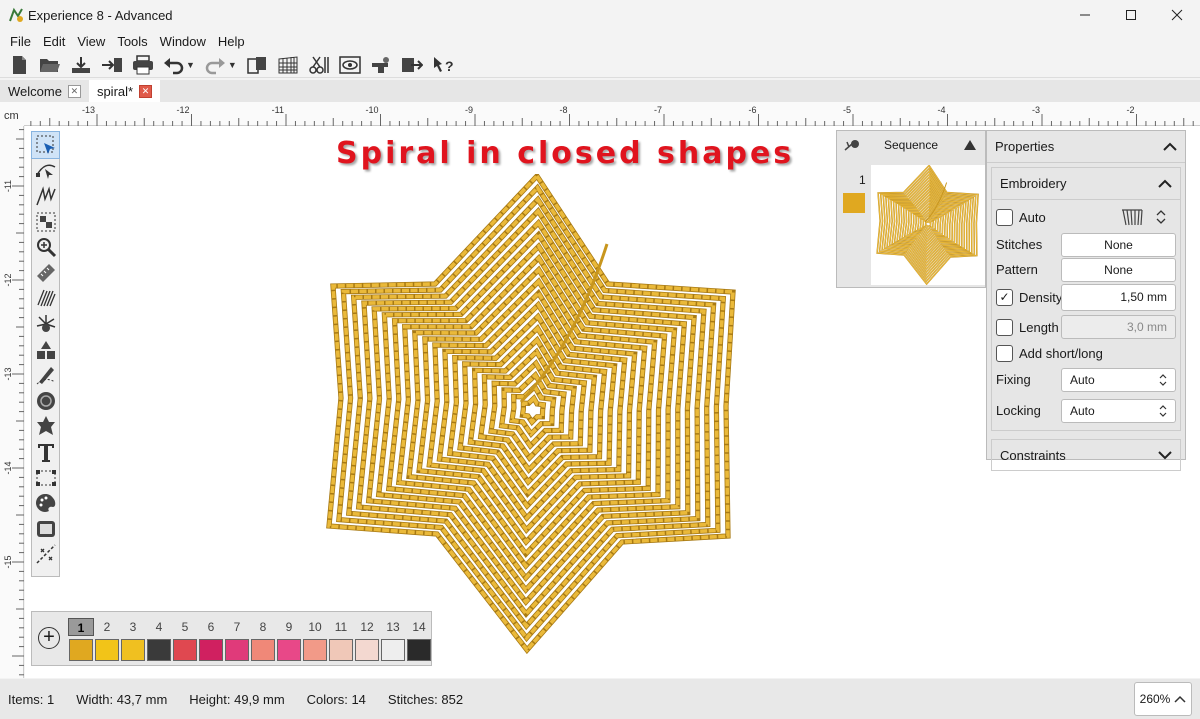 The image size is (1200, 719). What do you see at coordinates (159, 639) in the screenshot?
I see `color-swatch-4: 4` at bounding box center [159, 639].